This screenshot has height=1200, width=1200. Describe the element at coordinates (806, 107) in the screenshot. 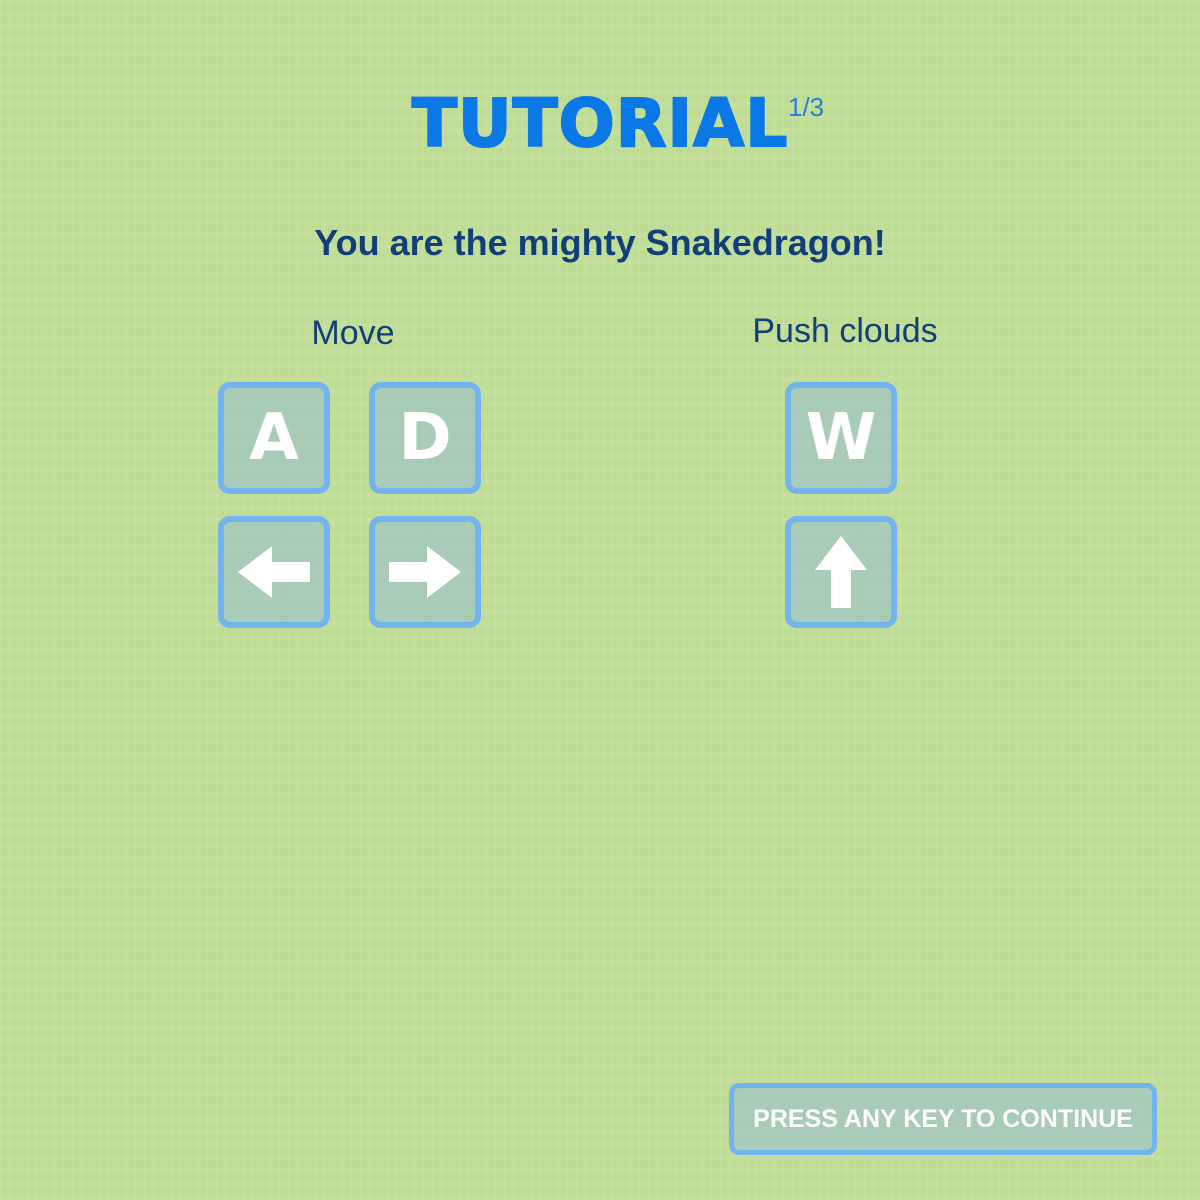

I see `tutorial-step-counter: 1/3` at that location.